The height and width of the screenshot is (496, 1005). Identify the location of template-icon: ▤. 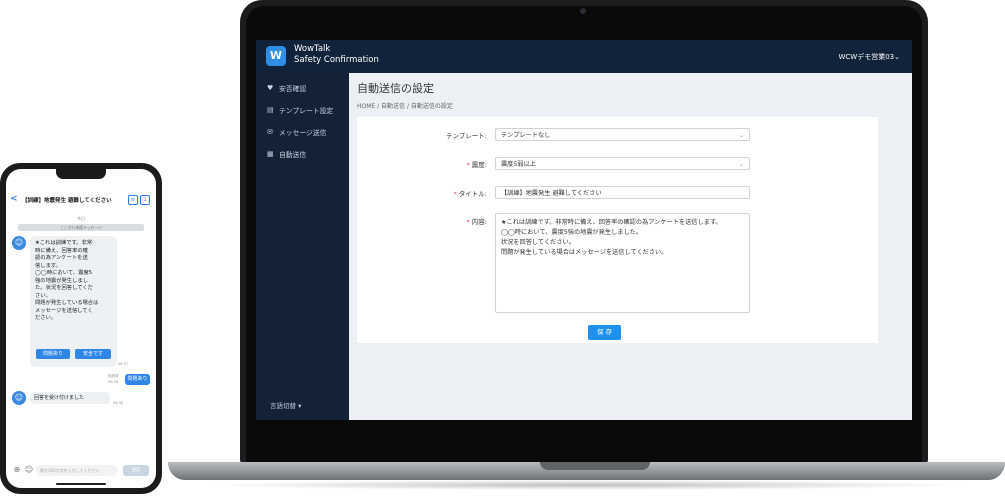
(270, 109).